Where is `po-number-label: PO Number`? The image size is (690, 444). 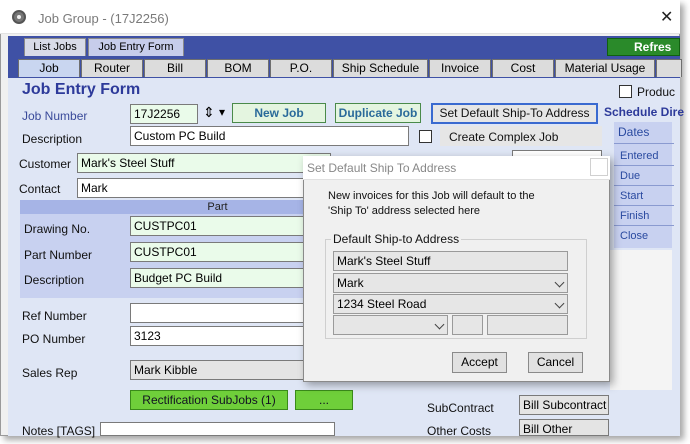 po-number-label: PO Number is located at coordinates (54, 339).